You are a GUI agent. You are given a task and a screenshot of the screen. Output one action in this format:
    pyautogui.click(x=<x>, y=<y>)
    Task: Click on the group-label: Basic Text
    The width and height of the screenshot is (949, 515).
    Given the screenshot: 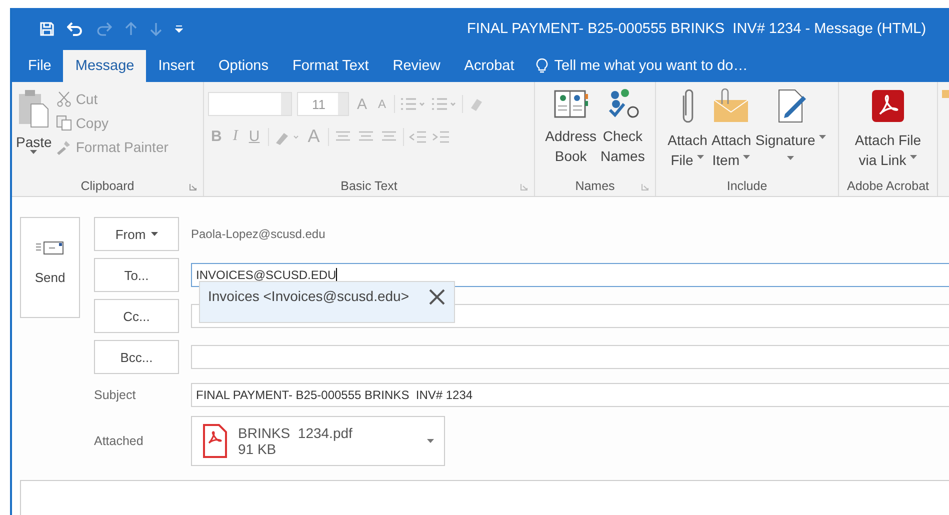 What is the action you would take?
    pyautogui.click(x=369, y=186)
    